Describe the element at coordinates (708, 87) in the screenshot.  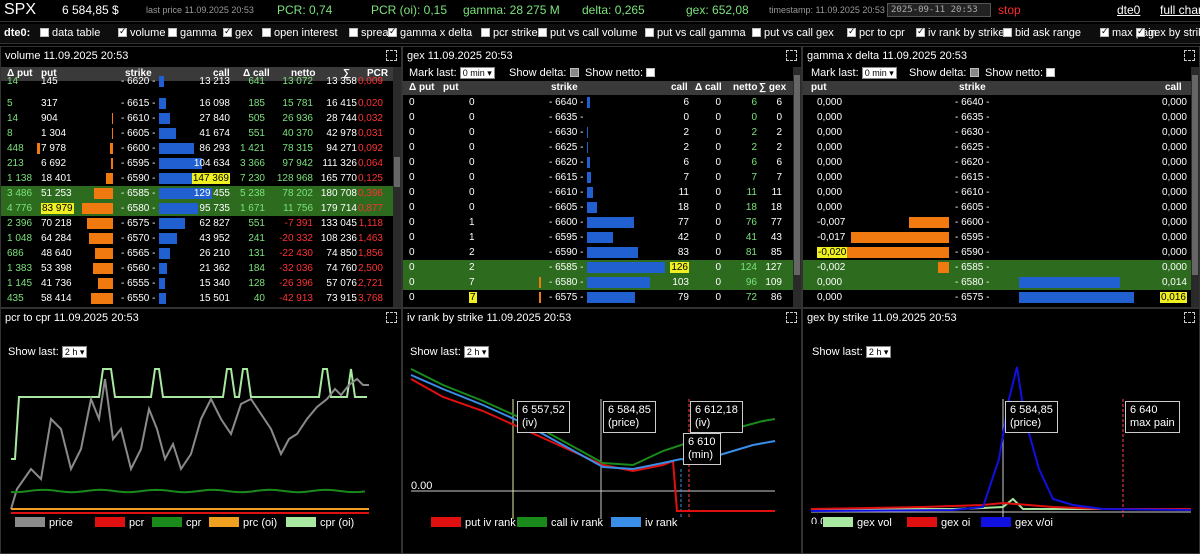
I see `column-header: Δ call` at that location.